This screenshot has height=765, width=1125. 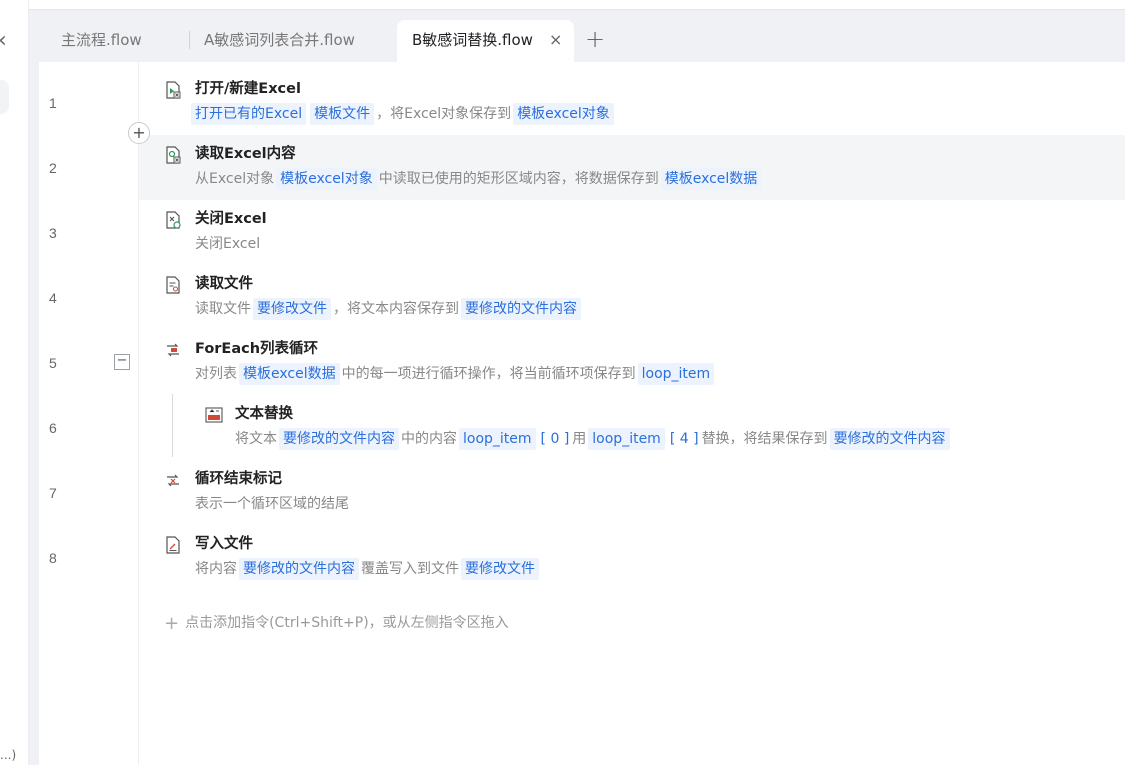 What do you see at coordinates (173, 90) in the screenshot?
I see `excel-open-icon` at bounding box center [173, 90].